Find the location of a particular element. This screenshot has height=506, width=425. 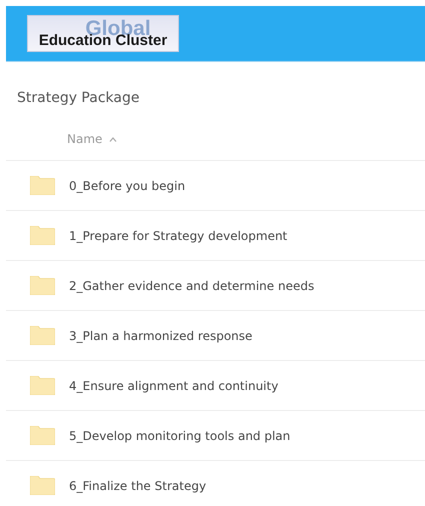

folder-name: 3_Plan a harmonized response is located at coordinates (160, 335).